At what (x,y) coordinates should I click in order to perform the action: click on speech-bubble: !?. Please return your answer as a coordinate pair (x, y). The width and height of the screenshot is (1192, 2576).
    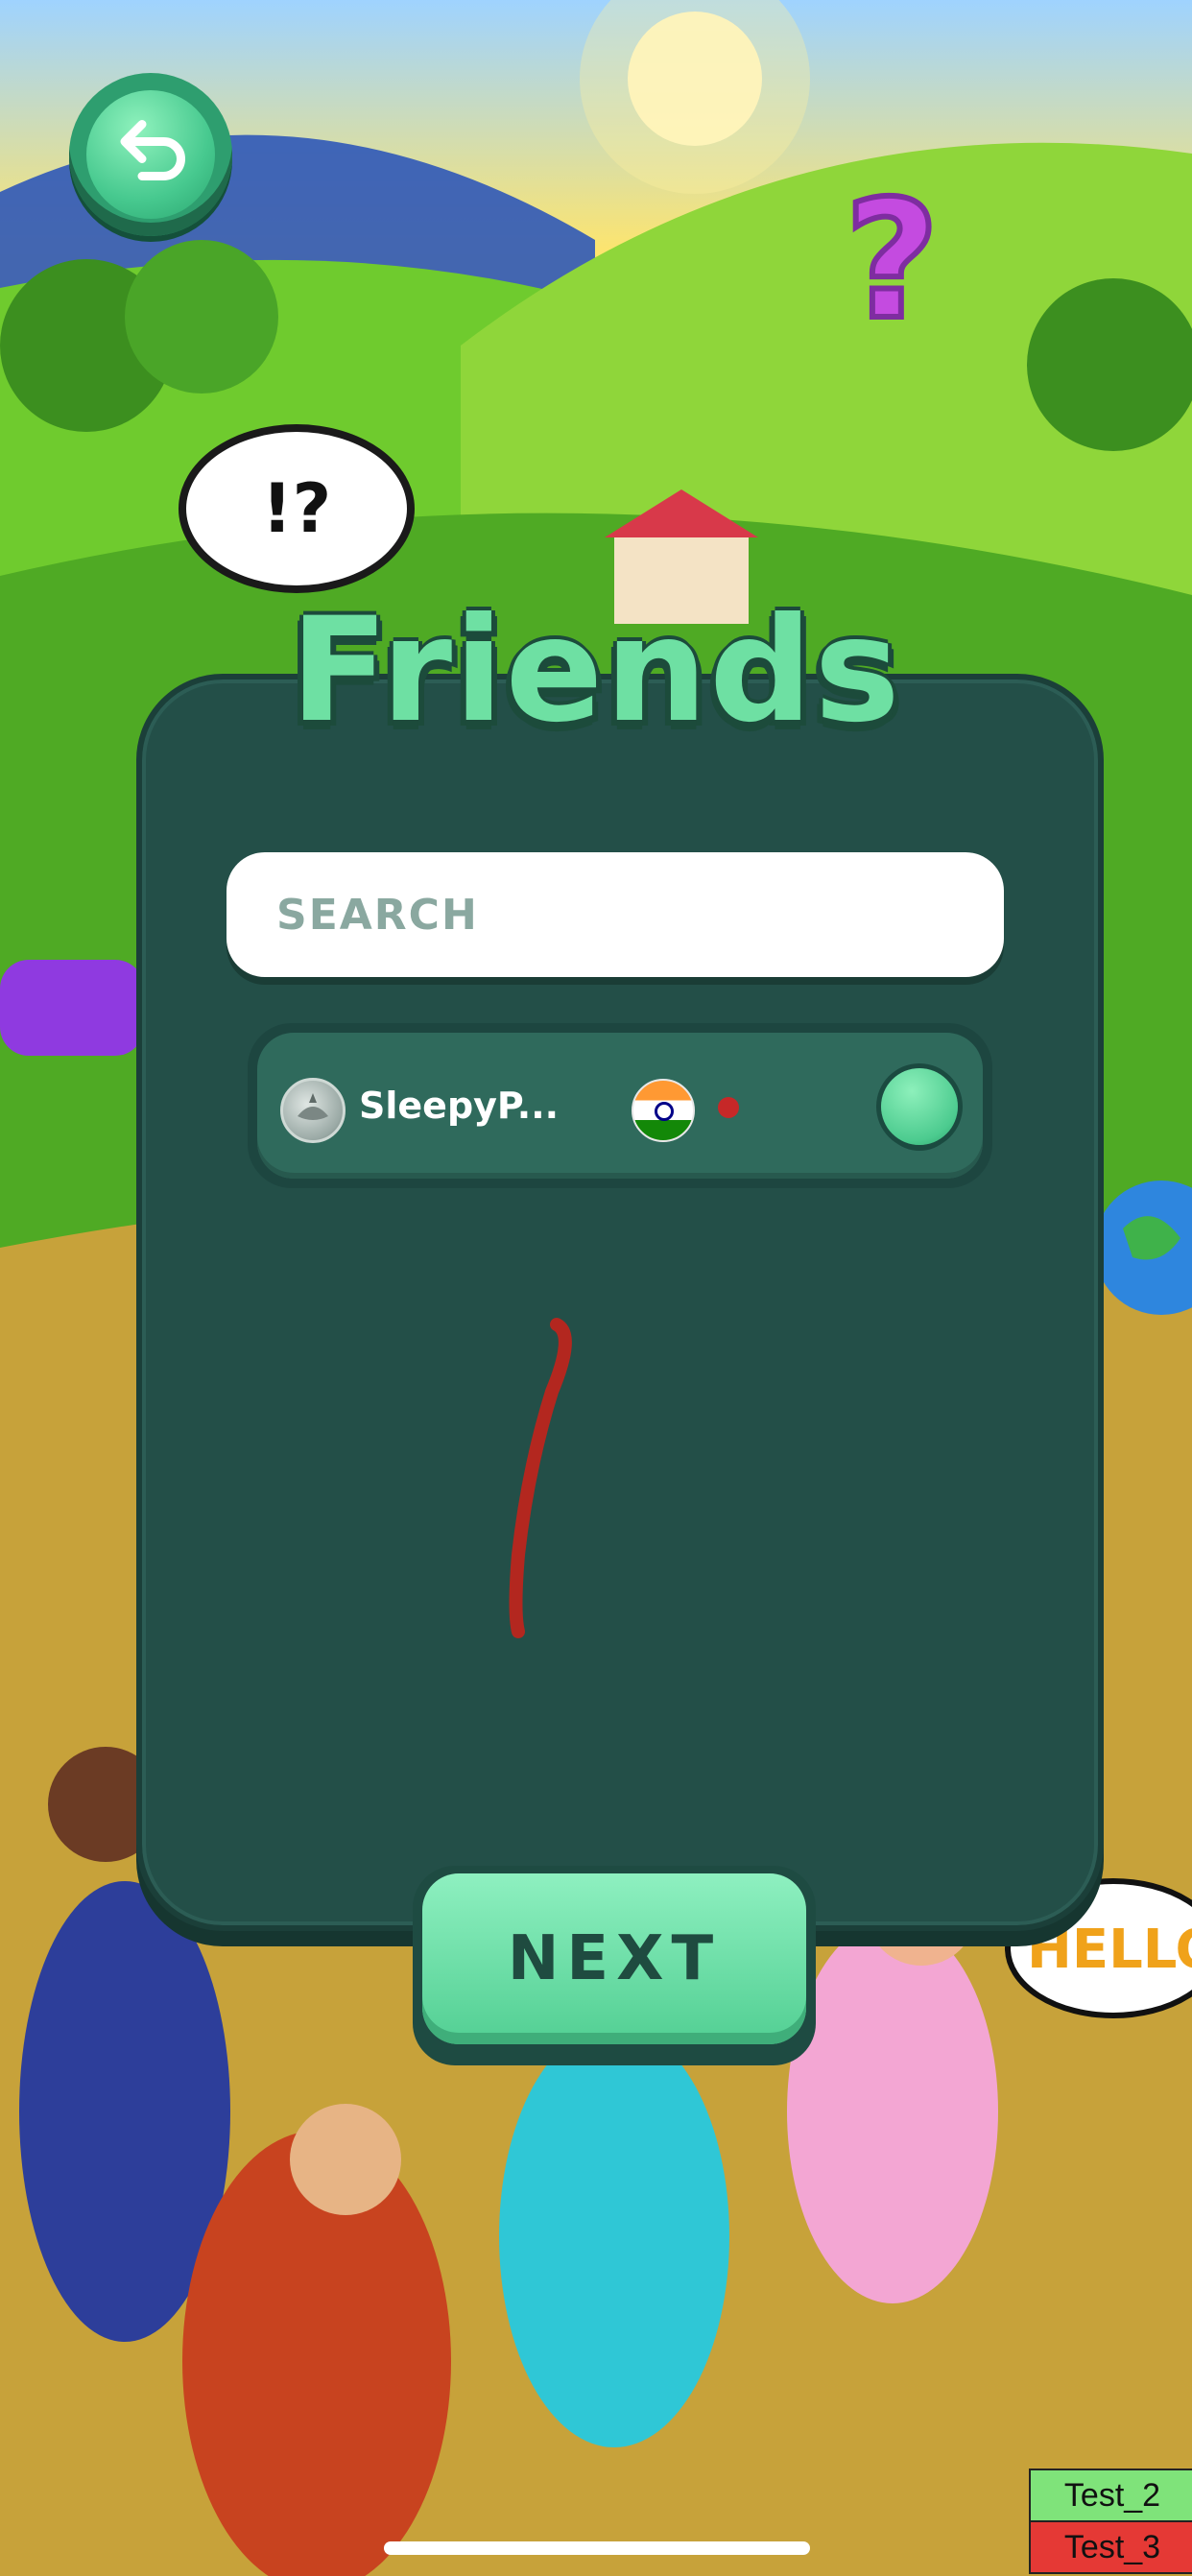
    Looking at the image, I should click on (297, 508).